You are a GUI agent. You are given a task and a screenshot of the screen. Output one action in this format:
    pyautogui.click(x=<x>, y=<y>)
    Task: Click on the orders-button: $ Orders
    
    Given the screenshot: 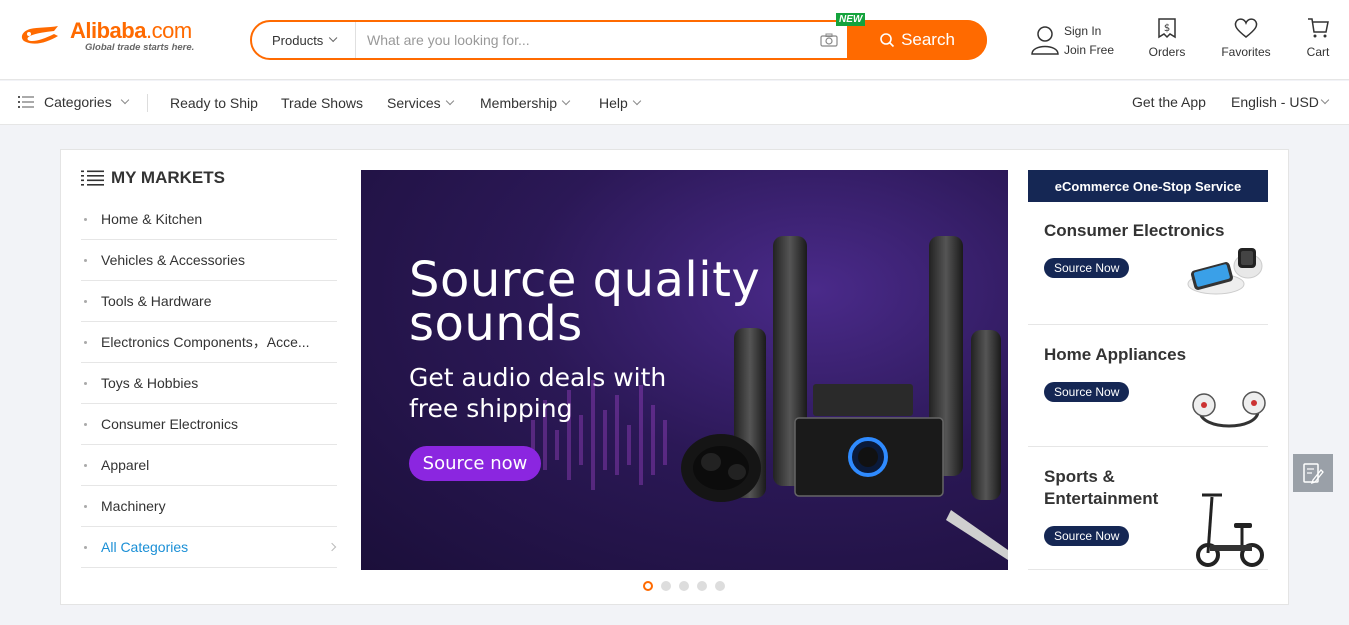 What is the action you would take?
    pyautogui.click(x=1167, y=39)
    